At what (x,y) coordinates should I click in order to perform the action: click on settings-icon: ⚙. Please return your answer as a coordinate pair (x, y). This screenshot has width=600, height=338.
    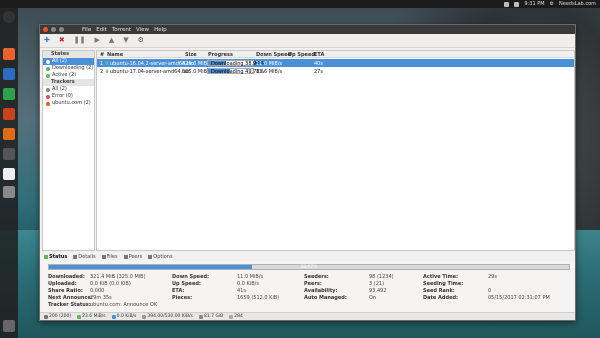
    Looking at the image, I should click on (552, 4).